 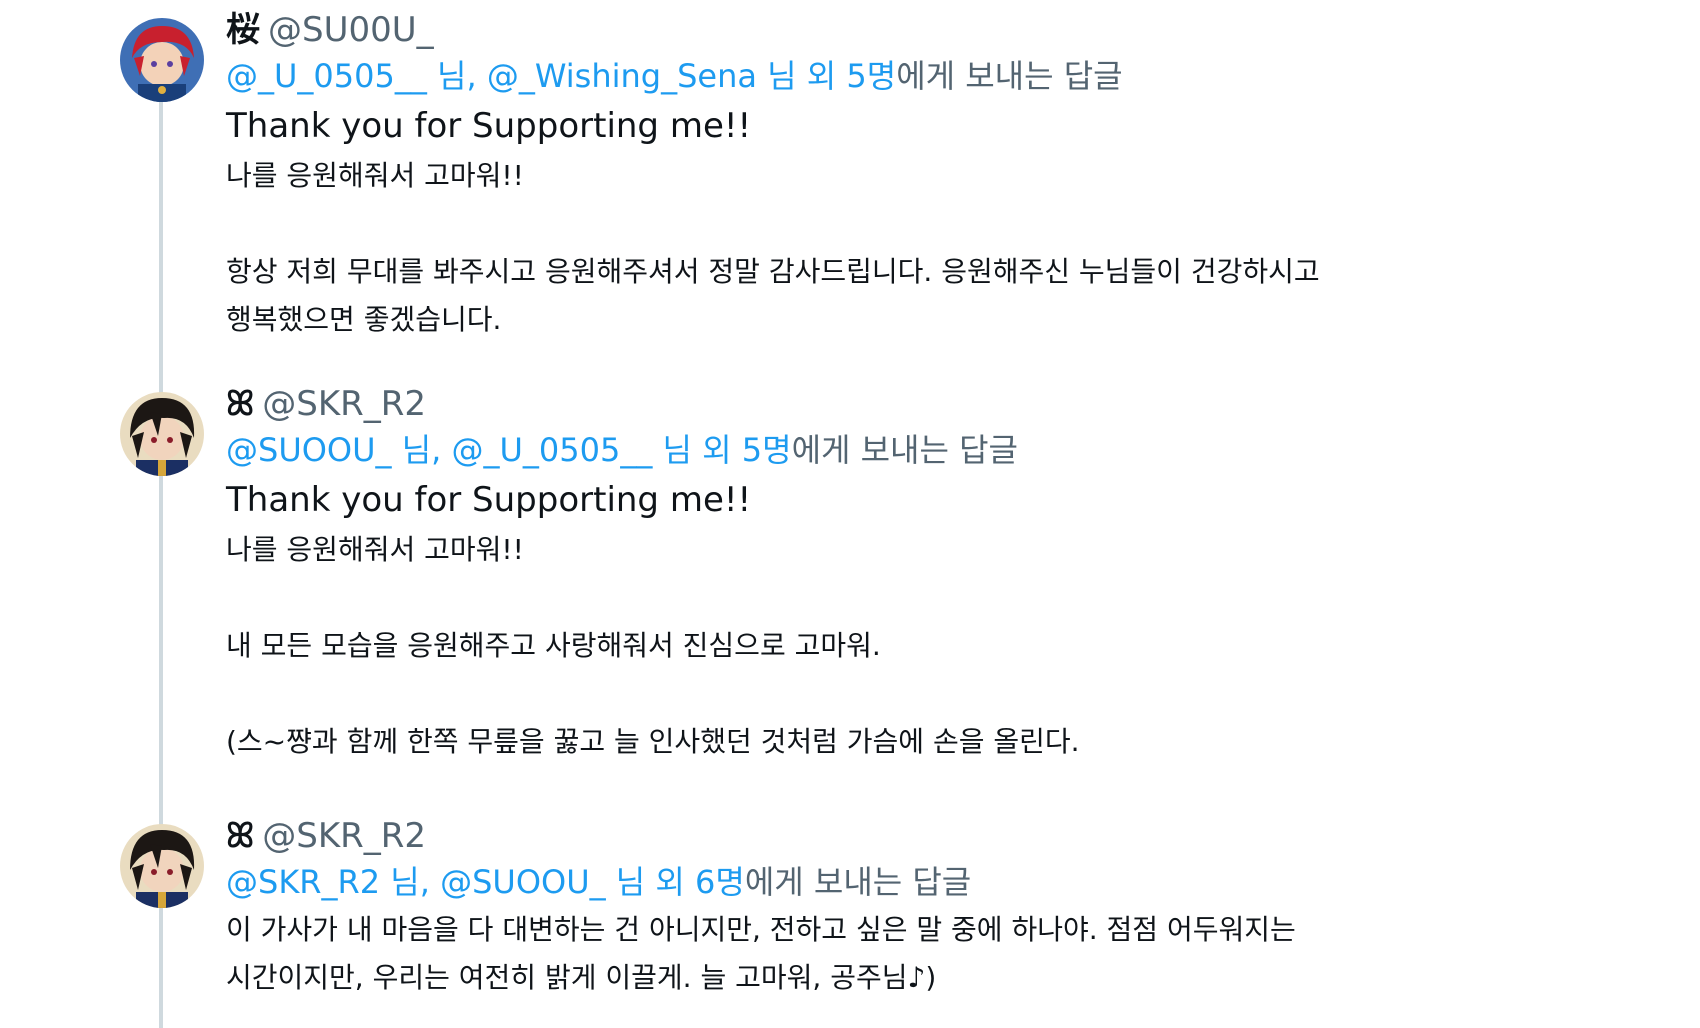 I want to click on mention-link: @SKR_R2, so click(x=303, y=882).